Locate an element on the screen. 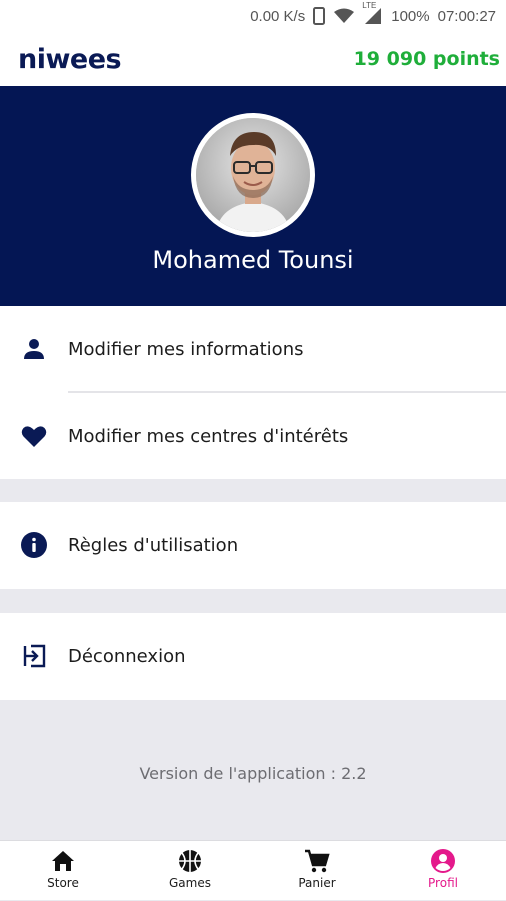 The image size is (506, 901). logout-item: Déconnexion is located at coordinates (253, 656).